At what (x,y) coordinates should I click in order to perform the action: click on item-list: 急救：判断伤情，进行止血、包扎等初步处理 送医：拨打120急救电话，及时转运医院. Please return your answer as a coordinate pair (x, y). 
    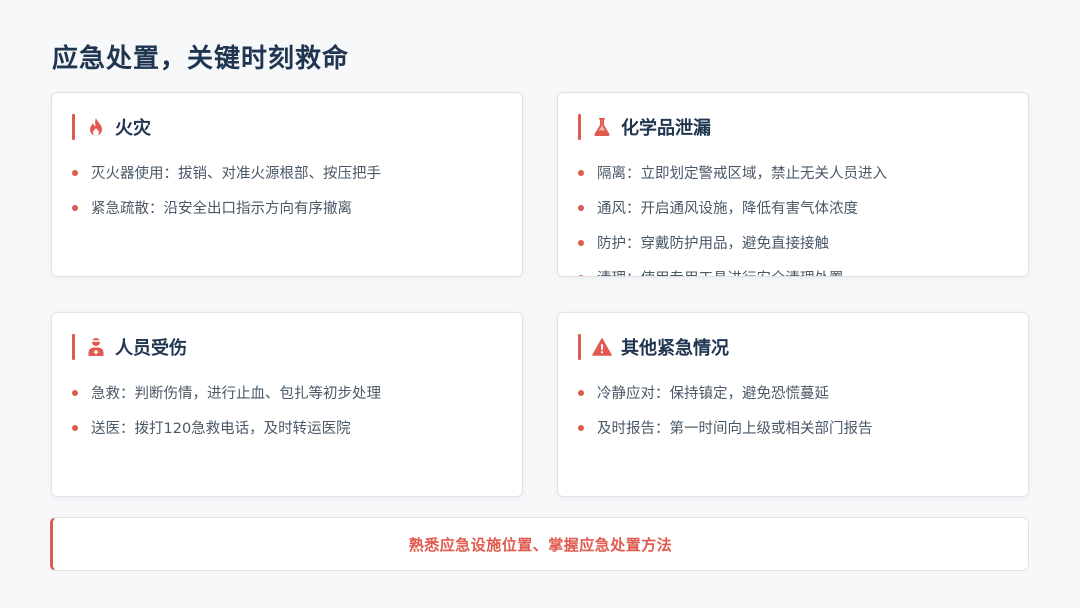
    Looking at the image, I should click on (226, 410).